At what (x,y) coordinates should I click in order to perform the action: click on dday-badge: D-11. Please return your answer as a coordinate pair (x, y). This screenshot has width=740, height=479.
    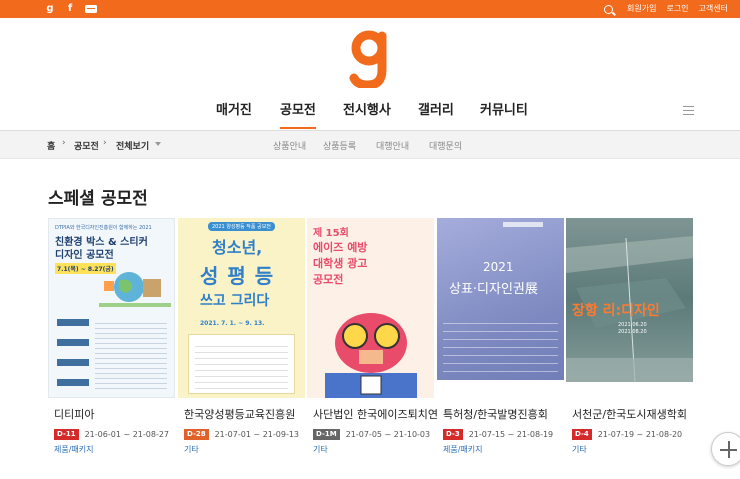
    Looking at the image, I should click on (66, 434).